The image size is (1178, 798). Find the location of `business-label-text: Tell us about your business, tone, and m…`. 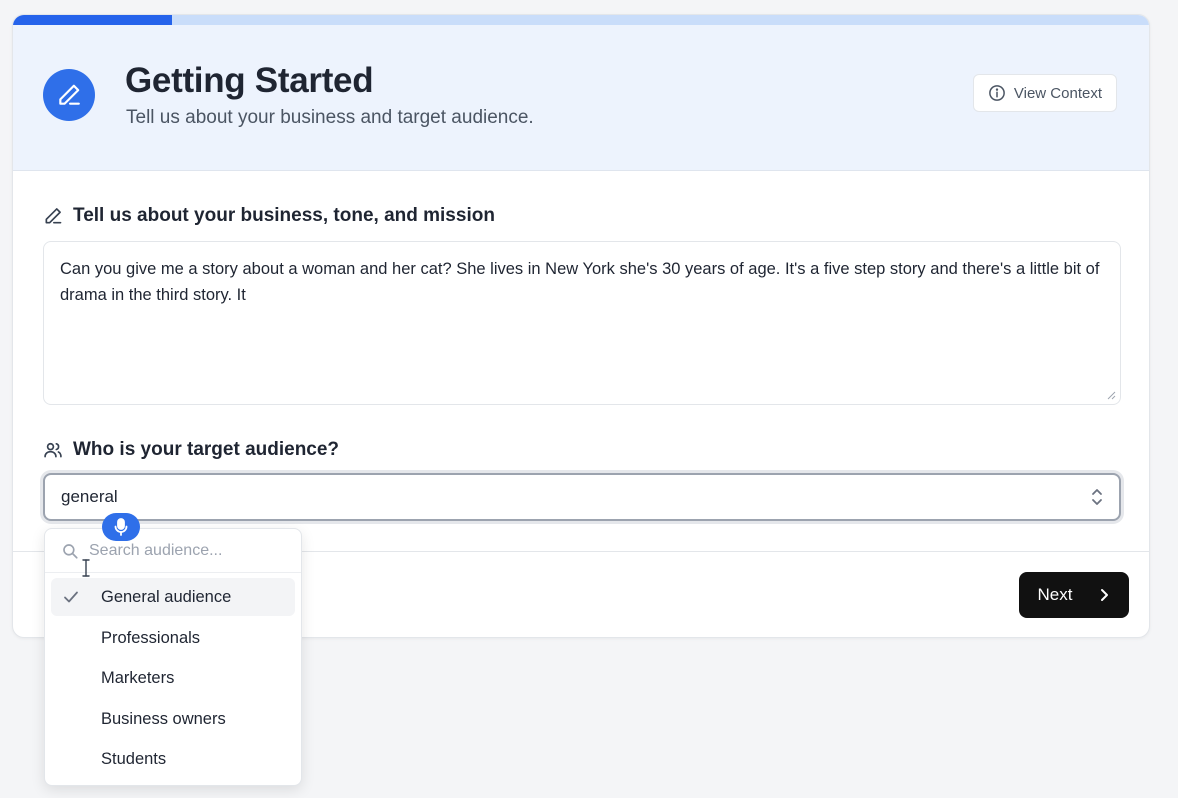

business-label-text: Tell us about your business, tone, and m… is located at coordinates (284, 215).